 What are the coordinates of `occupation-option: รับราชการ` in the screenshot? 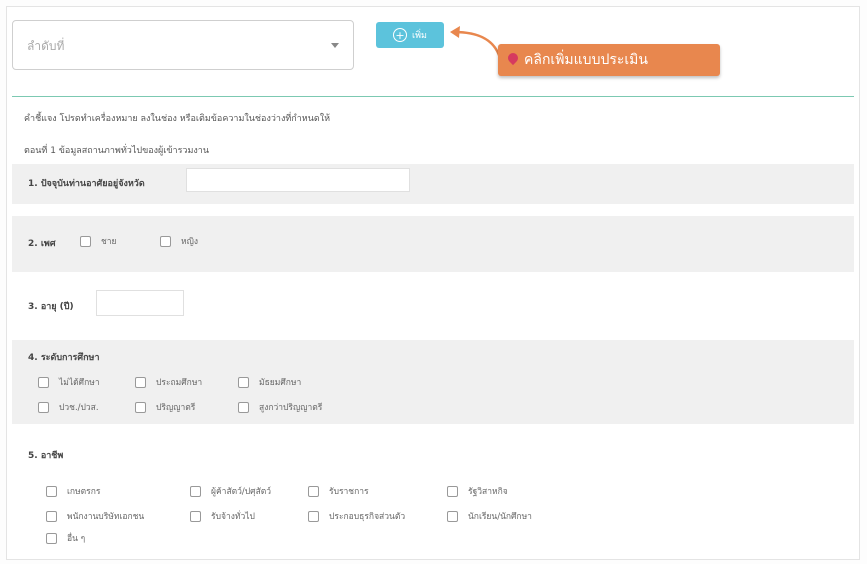 It's located at (338, 491).